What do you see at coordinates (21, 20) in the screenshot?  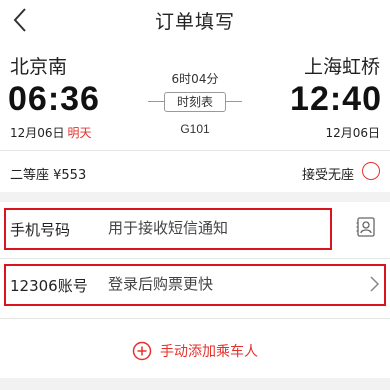 I see `back-arrow-icon` at bounding box center [21, 20].